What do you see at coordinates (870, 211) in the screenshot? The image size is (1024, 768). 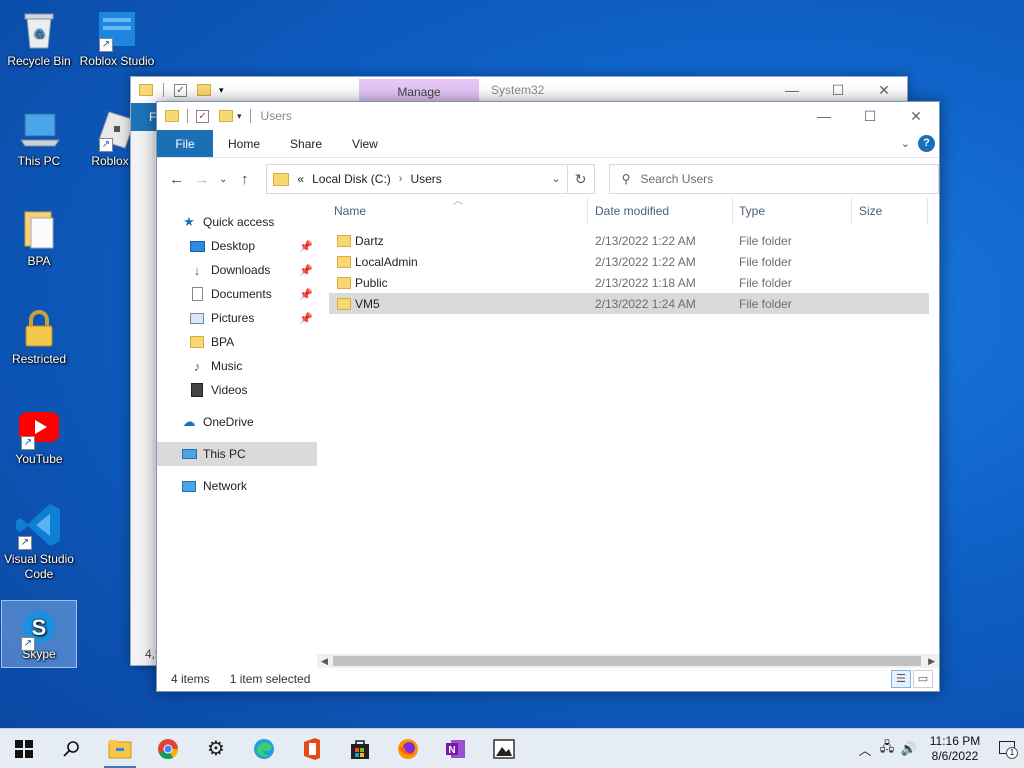 I see `column-size: Size` at bounding box center [870, 211].